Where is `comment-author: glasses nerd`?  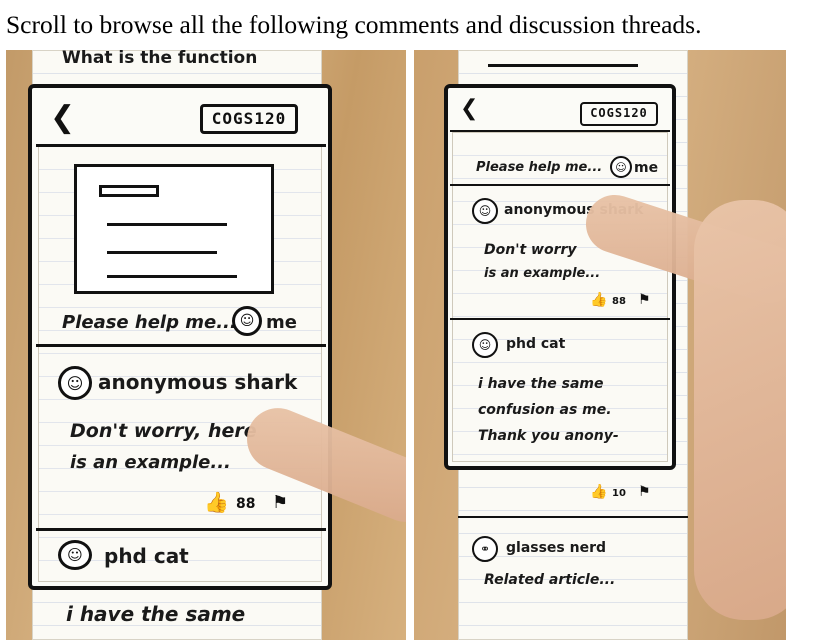 comment-author: glasses nerd is located at coordinates (556, 548).